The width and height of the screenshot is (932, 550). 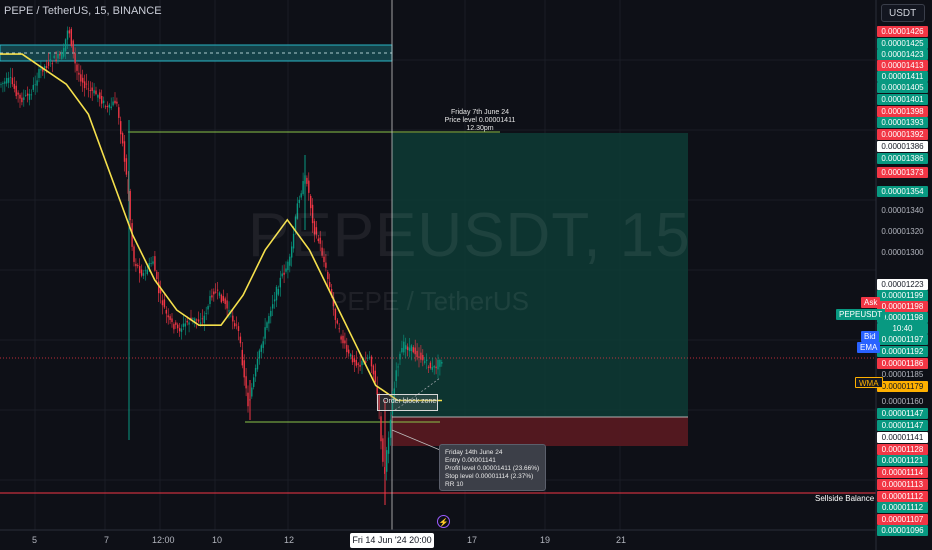 What do you see at coordinates (902, 363) in the screenshot?
I see `price-tag: 0.00001186` at bounding box center [902, 363].